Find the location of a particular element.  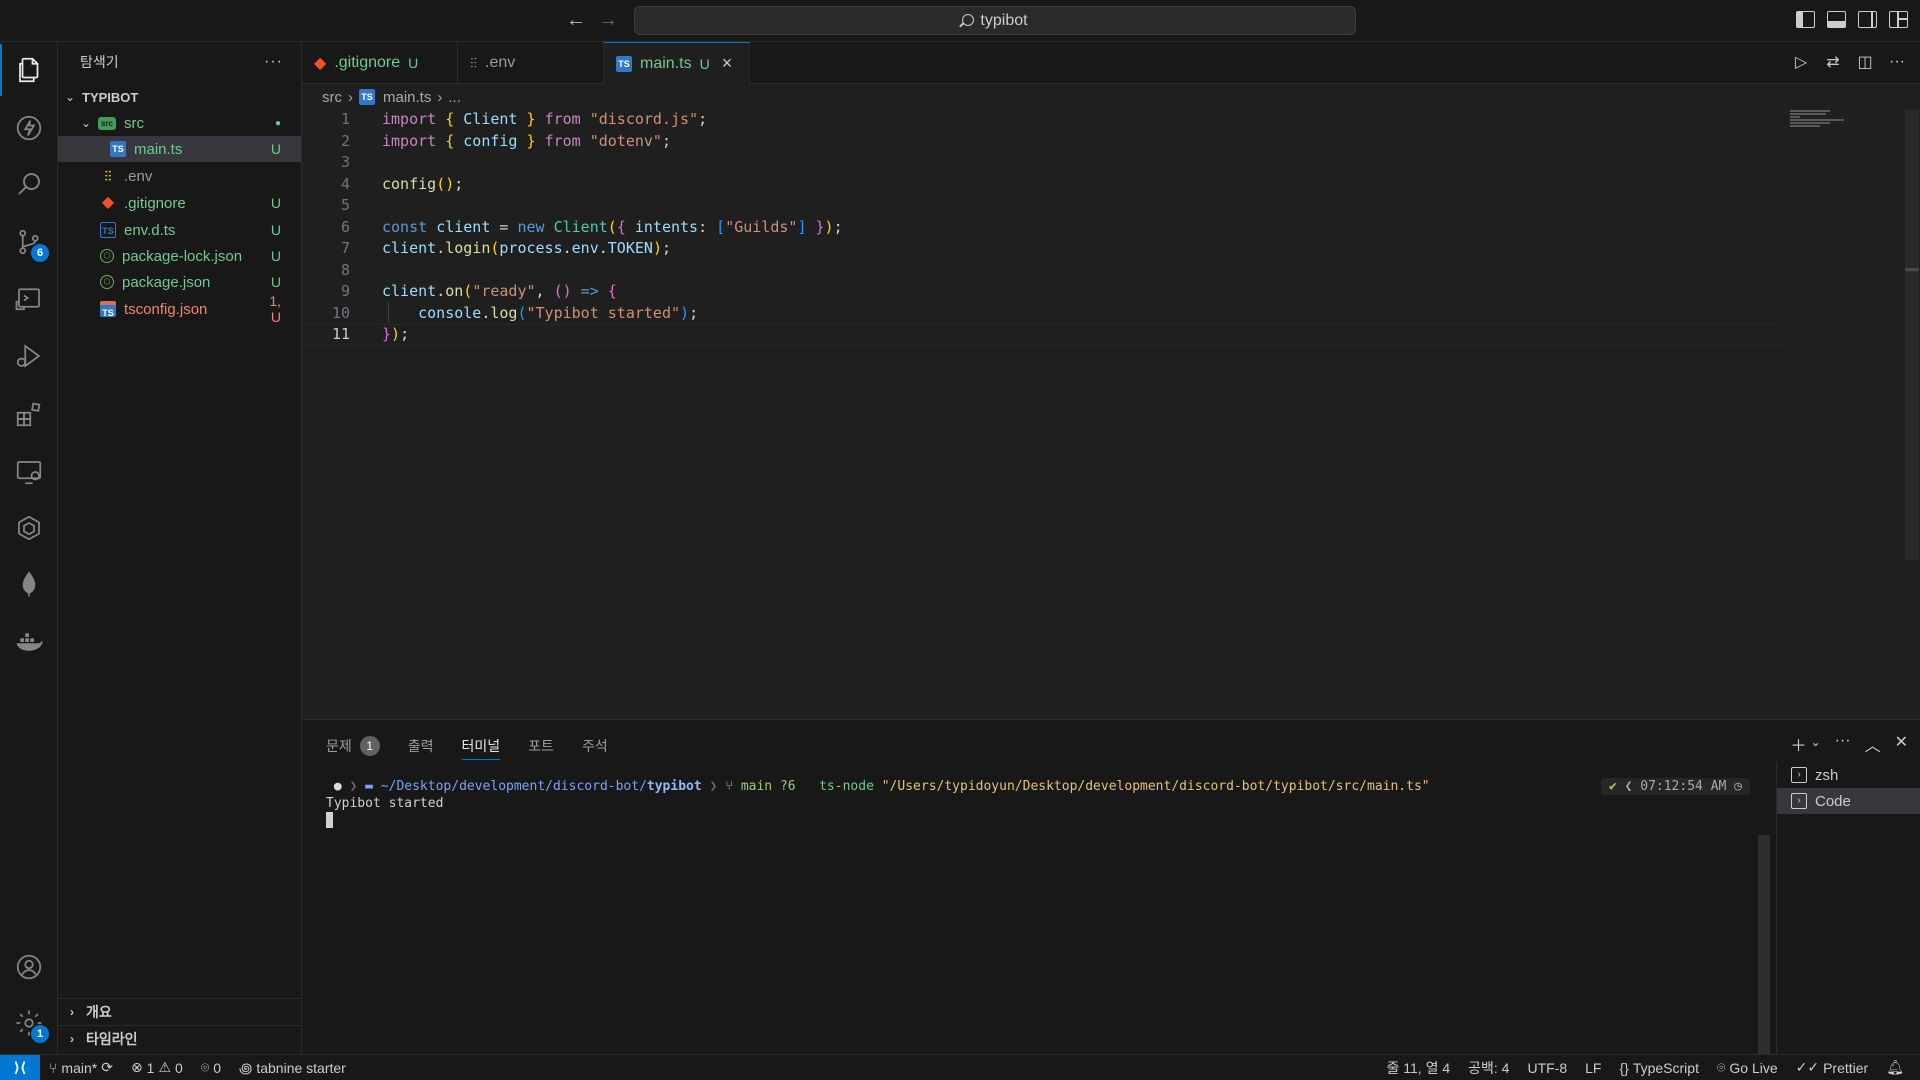

tree-item-env: ⫶⫶ .env is located at coordinates (179, 176).